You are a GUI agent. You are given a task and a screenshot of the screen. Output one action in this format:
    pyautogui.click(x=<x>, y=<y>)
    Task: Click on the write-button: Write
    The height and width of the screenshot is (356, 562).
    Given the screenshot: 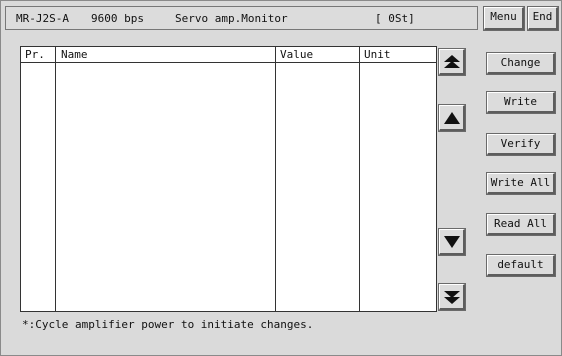 What is the action you would take?
    pyautogui.click(x=521, y=102)
    